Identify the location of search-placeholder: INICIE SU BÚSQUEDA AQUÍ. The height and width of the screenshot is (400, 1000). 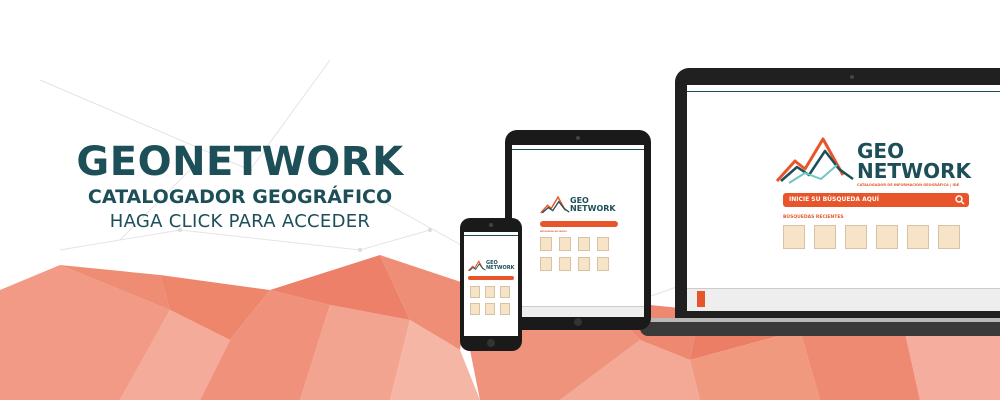
(834, 199).